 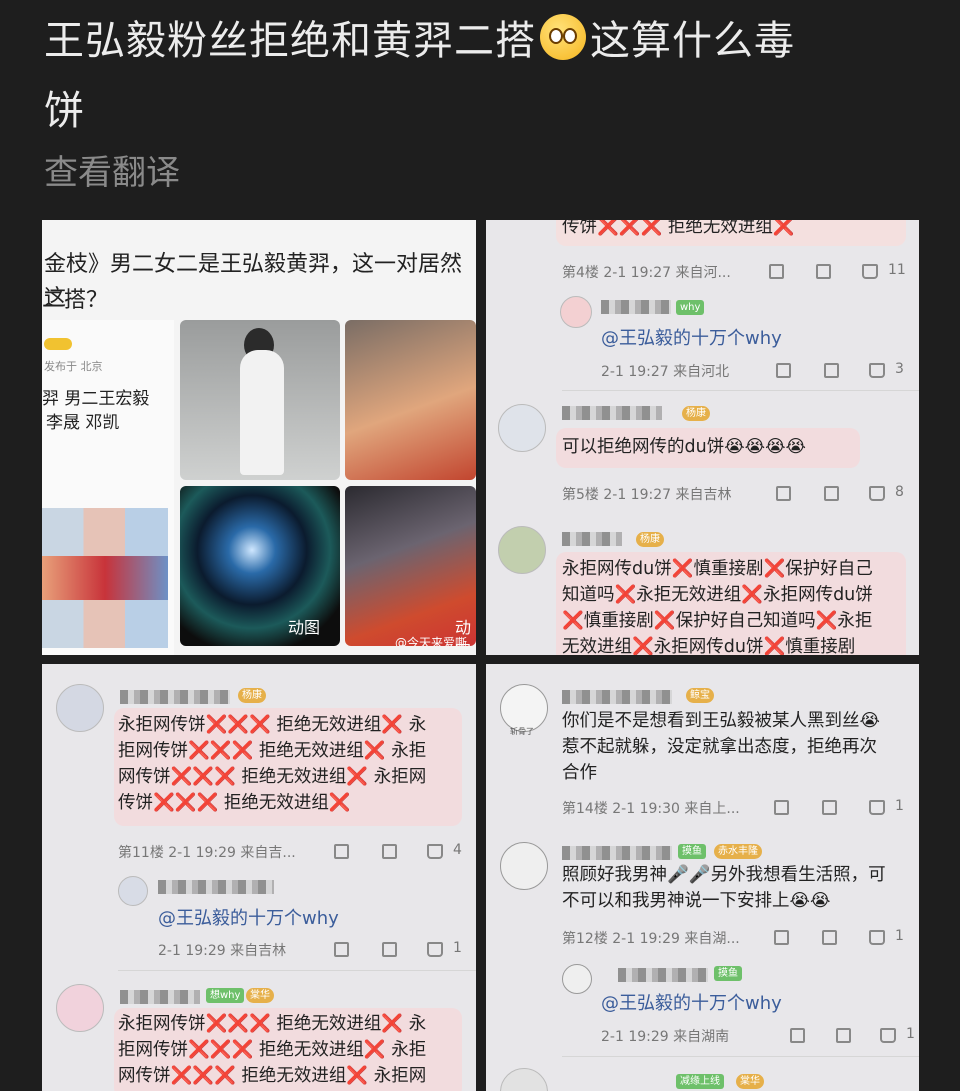 I want to click on title-text-2: 这算什么毒, so click(x=692, y=41).